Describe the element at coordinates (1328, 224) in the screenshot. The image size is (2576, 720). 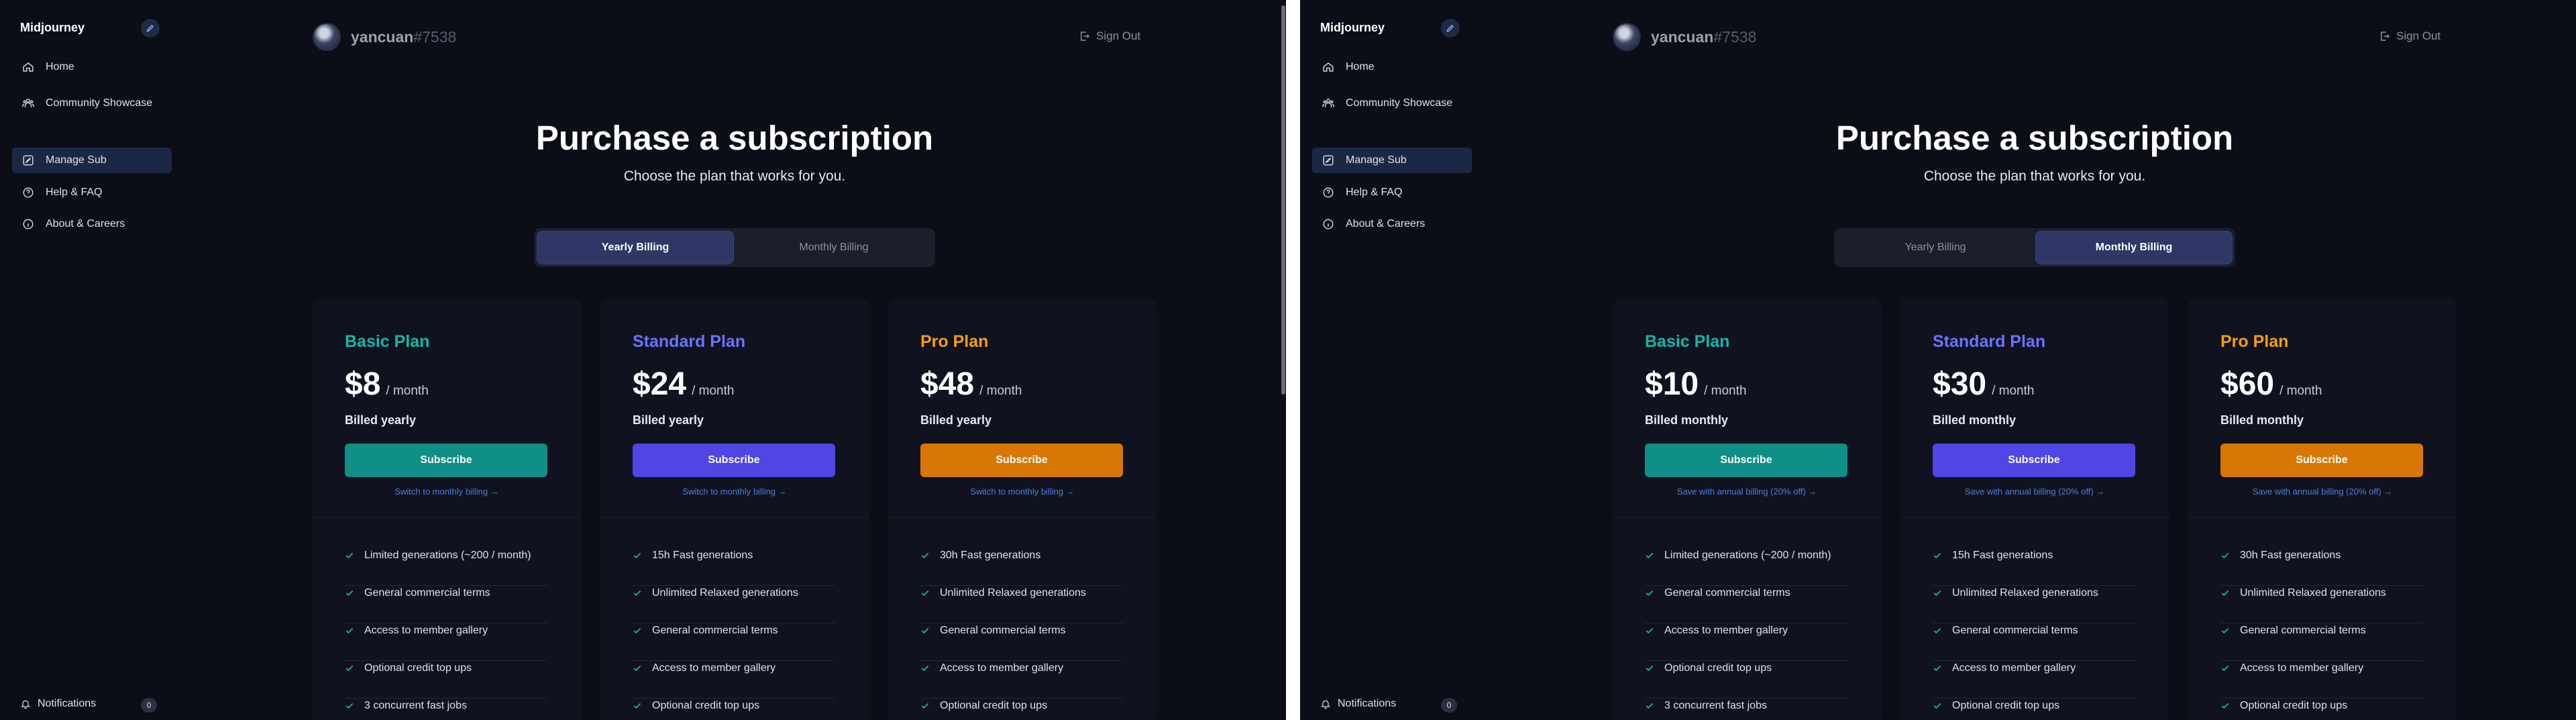
I see `info-icon` at that location.